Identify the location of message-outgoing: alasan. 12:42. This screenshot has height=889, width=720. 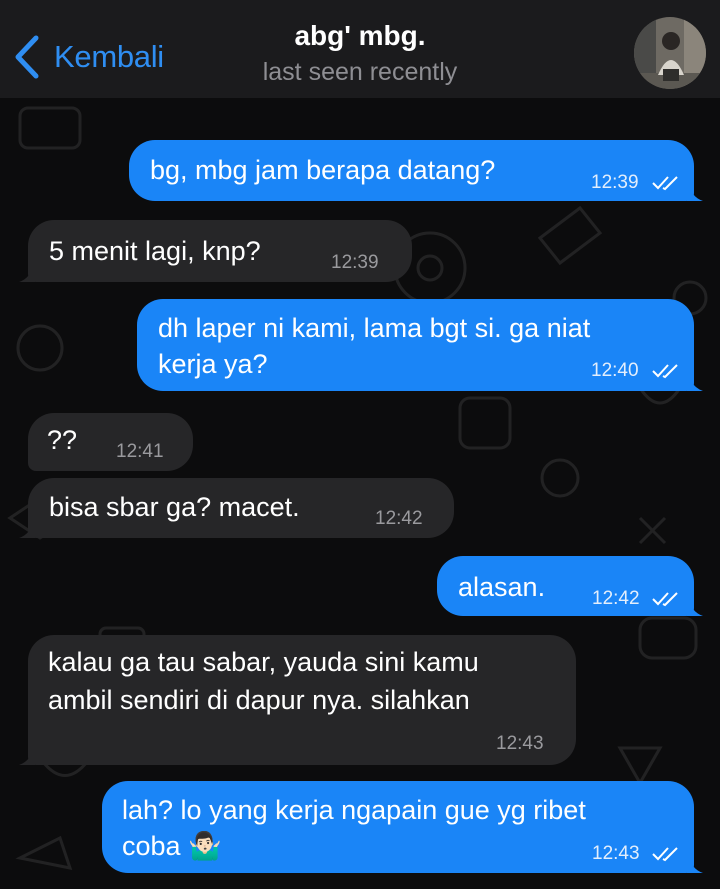
(570, 586).